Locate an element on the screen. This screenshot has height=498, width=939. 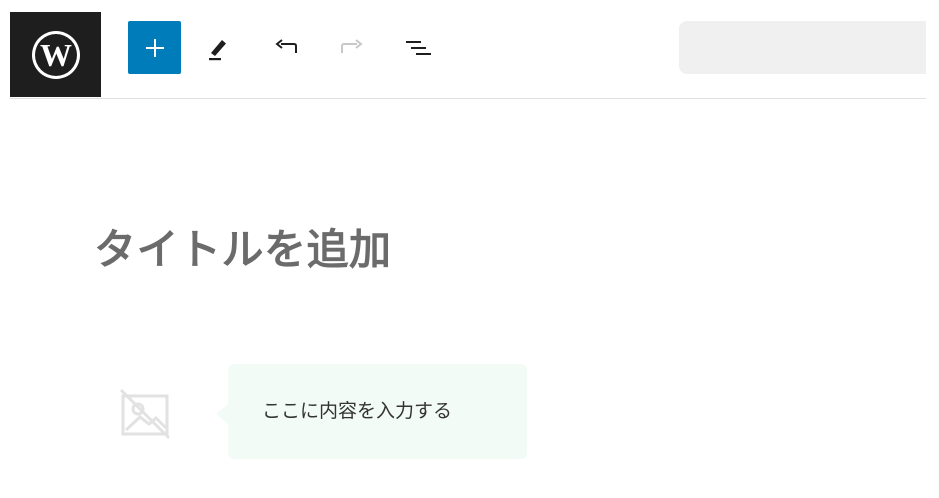
pencil-icon is located at coordinates (217, 50).